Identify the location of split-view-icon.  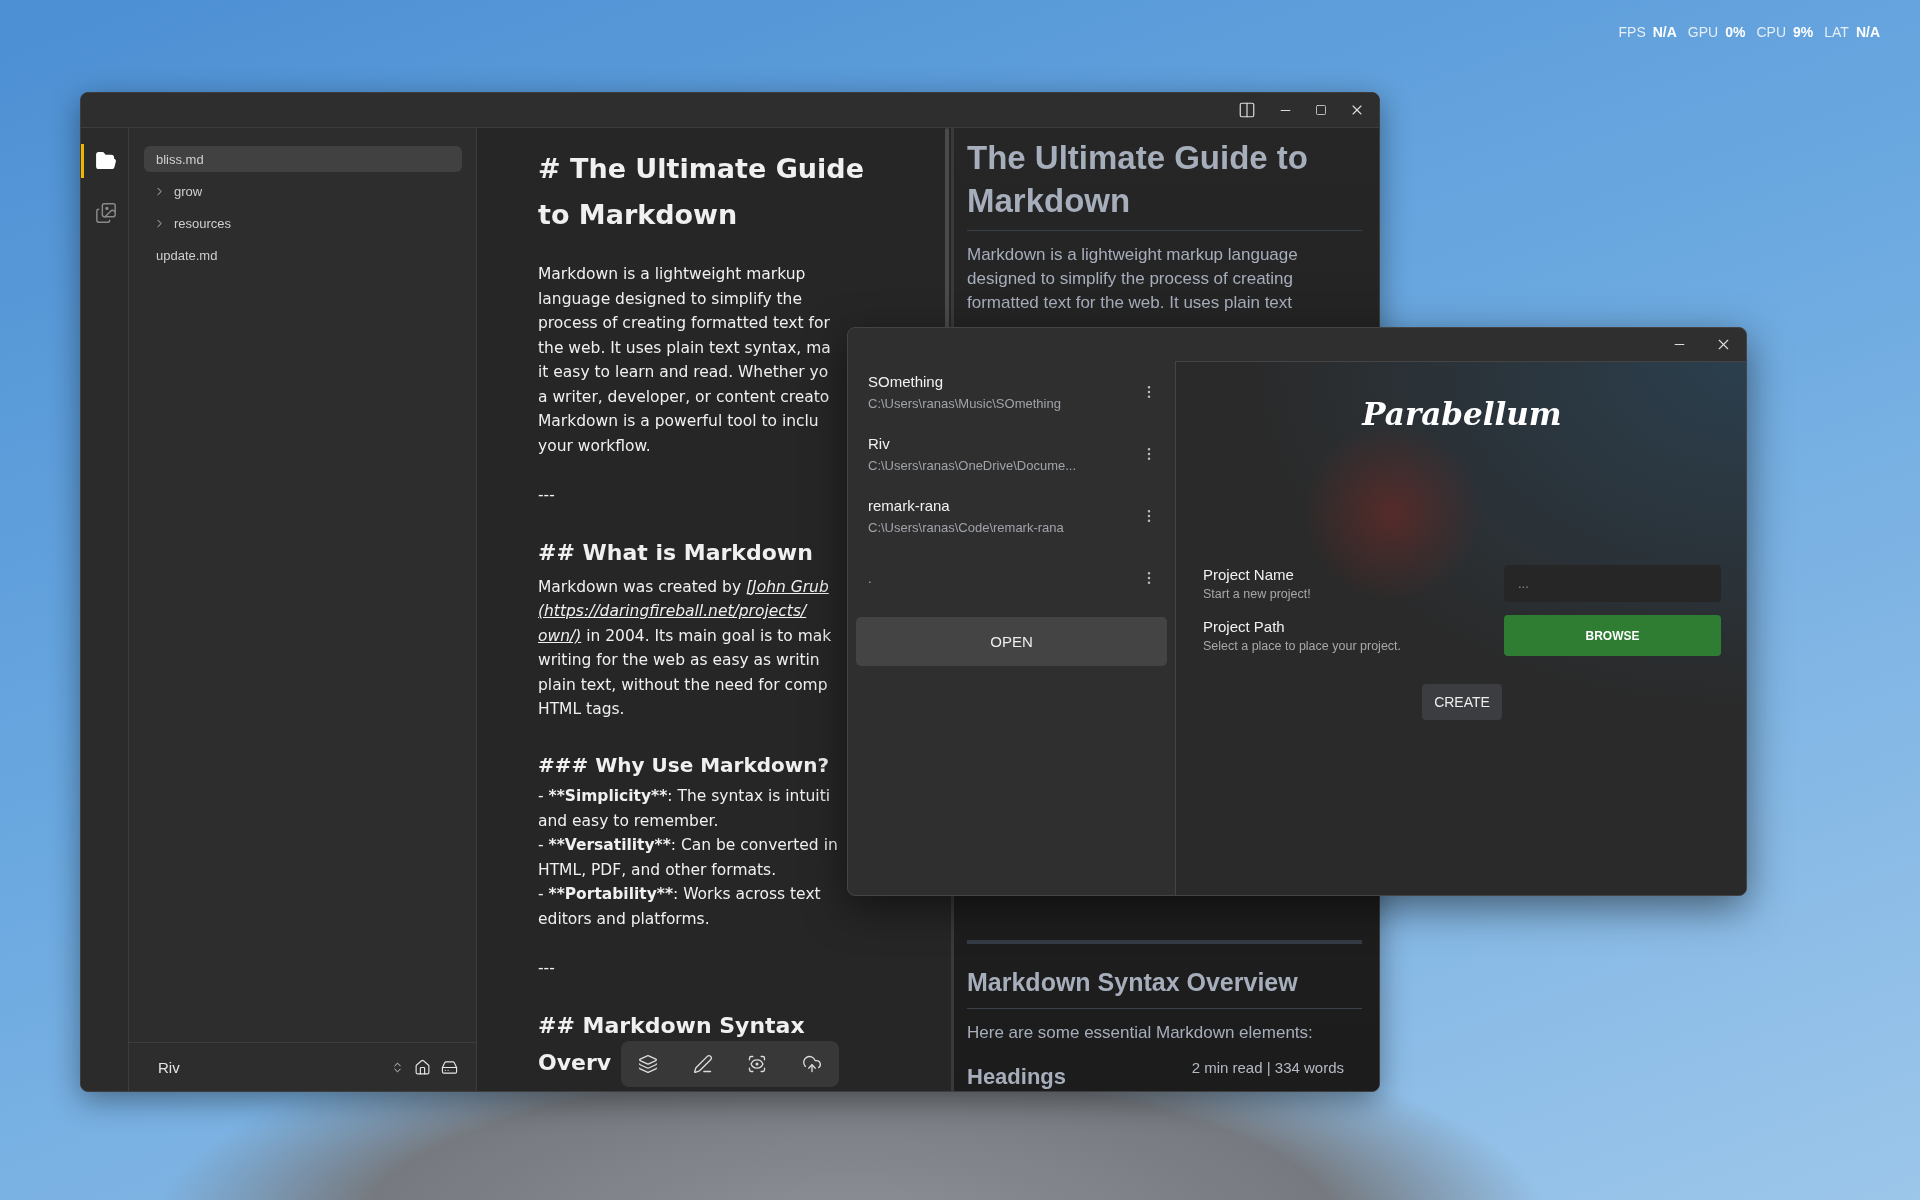
(1247, 110).